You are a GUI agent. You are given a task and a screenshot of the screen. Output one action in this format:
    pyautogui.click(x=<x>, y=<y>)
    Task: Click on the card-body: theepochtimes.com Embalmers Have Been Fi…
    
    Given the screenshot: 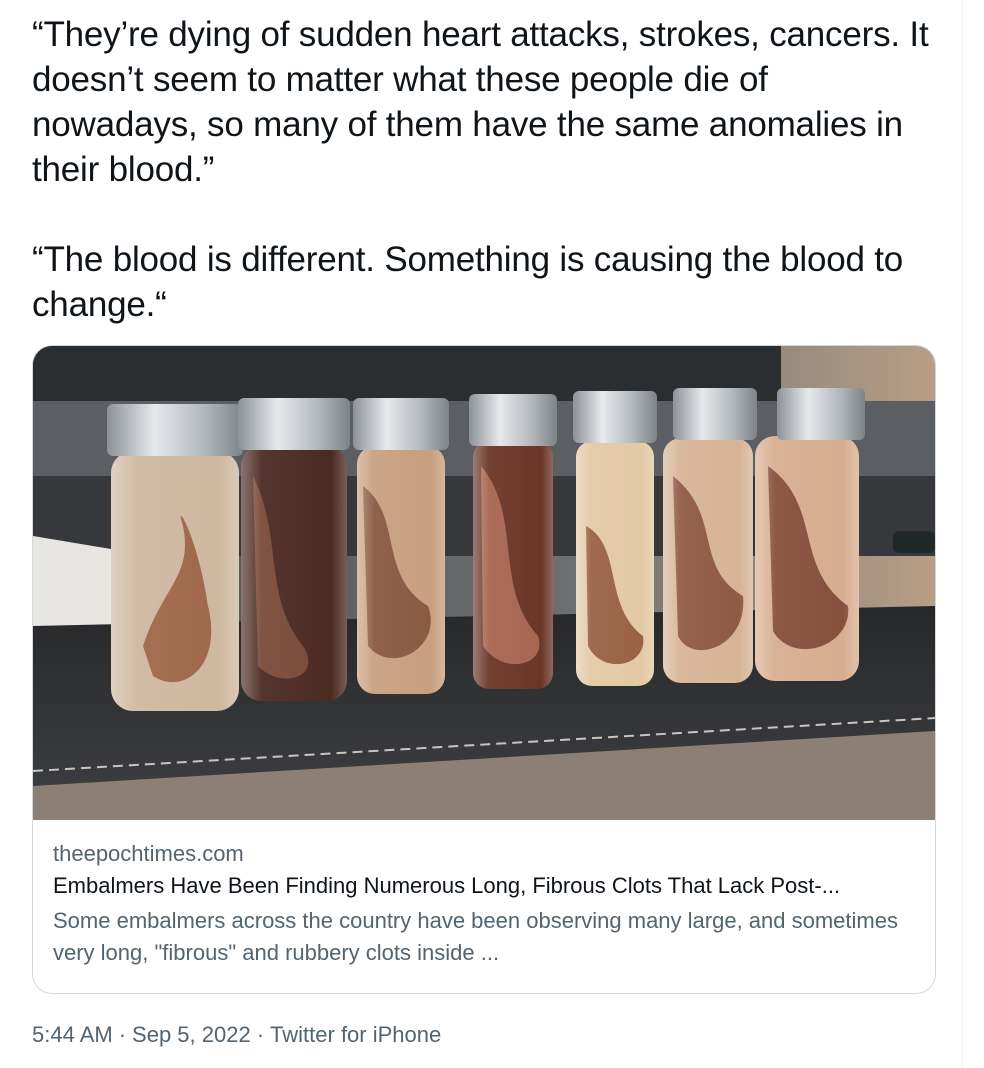 What is the action you would take?
    pyautogui.click(x=484, y=904)
    